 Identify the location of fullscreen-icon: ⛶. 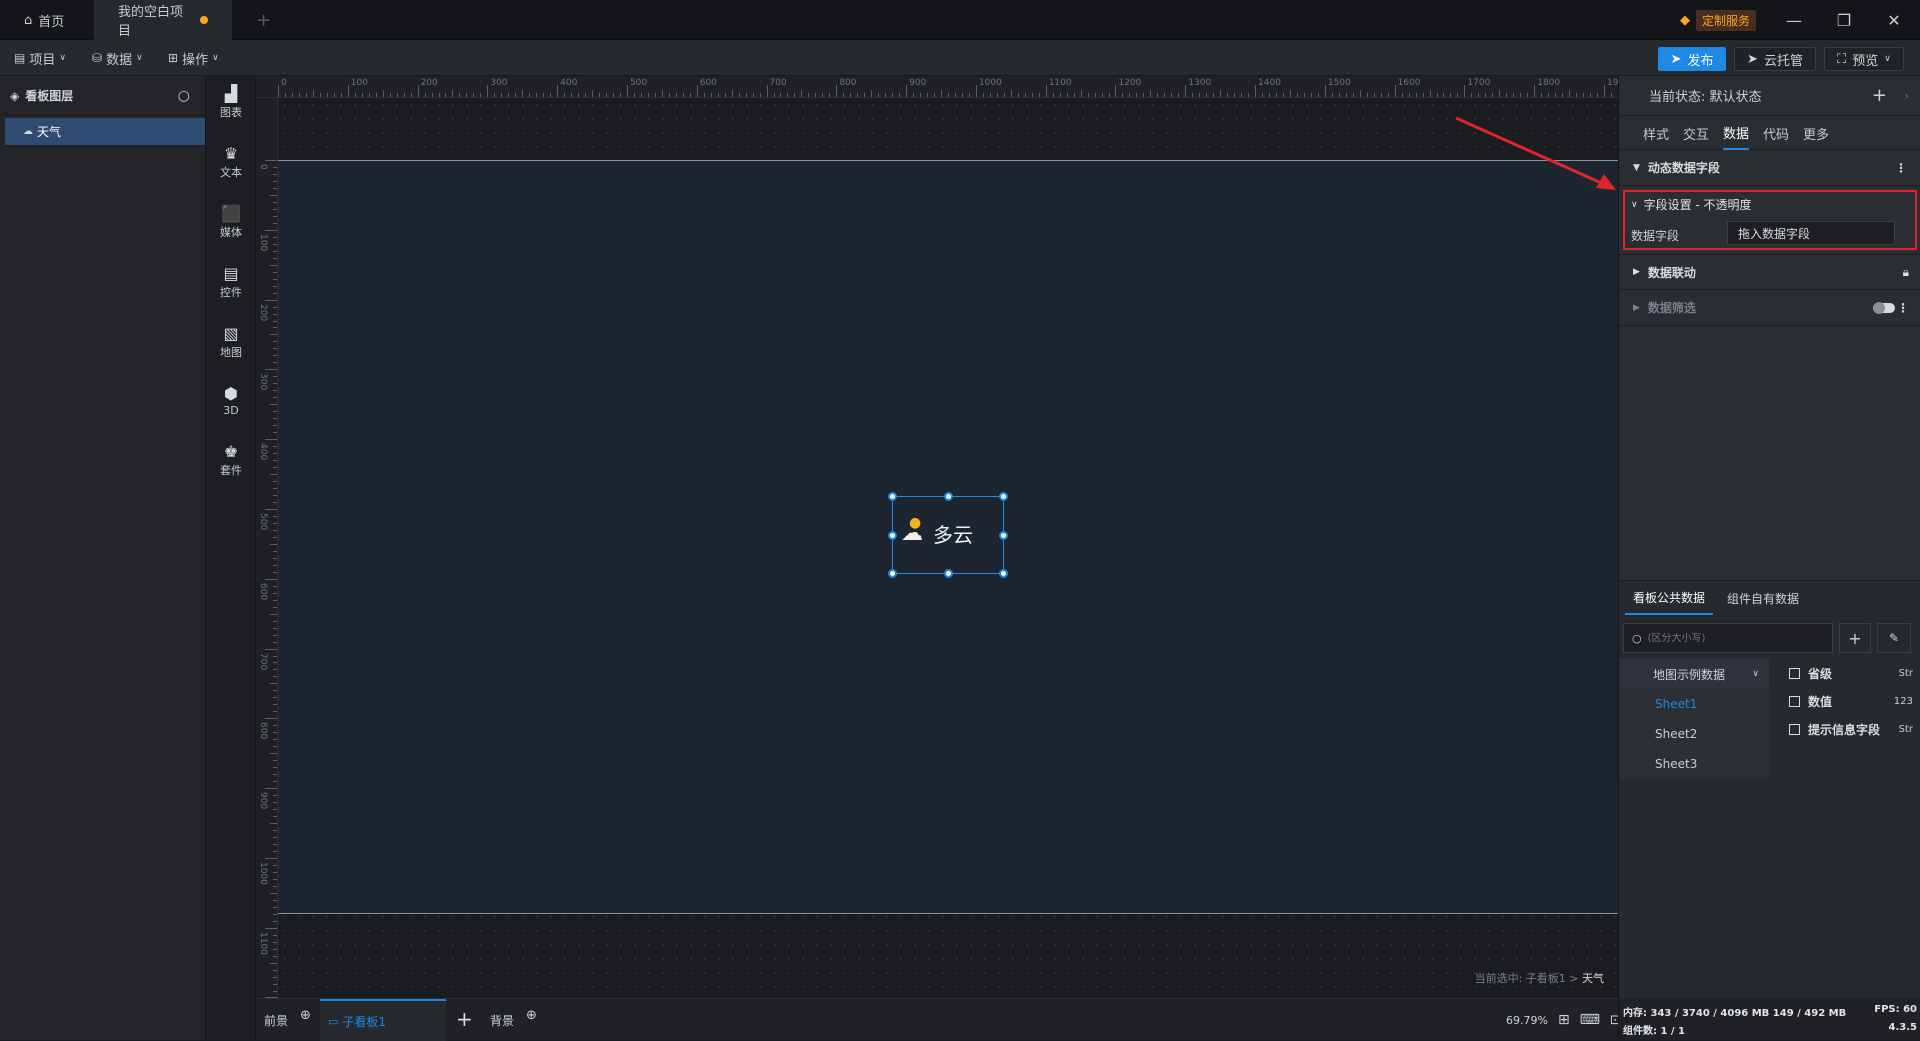
(1842, 59).